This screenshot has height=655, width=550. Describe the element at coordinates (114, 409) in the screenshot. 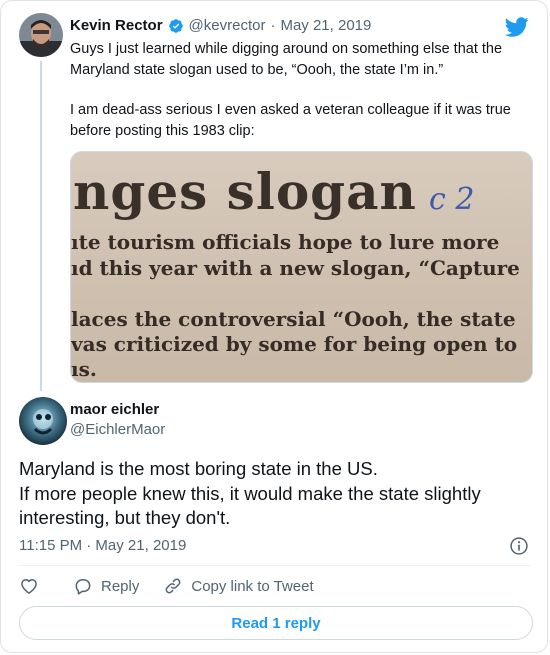

I see `reply-author-name: maor eichler` at that location.